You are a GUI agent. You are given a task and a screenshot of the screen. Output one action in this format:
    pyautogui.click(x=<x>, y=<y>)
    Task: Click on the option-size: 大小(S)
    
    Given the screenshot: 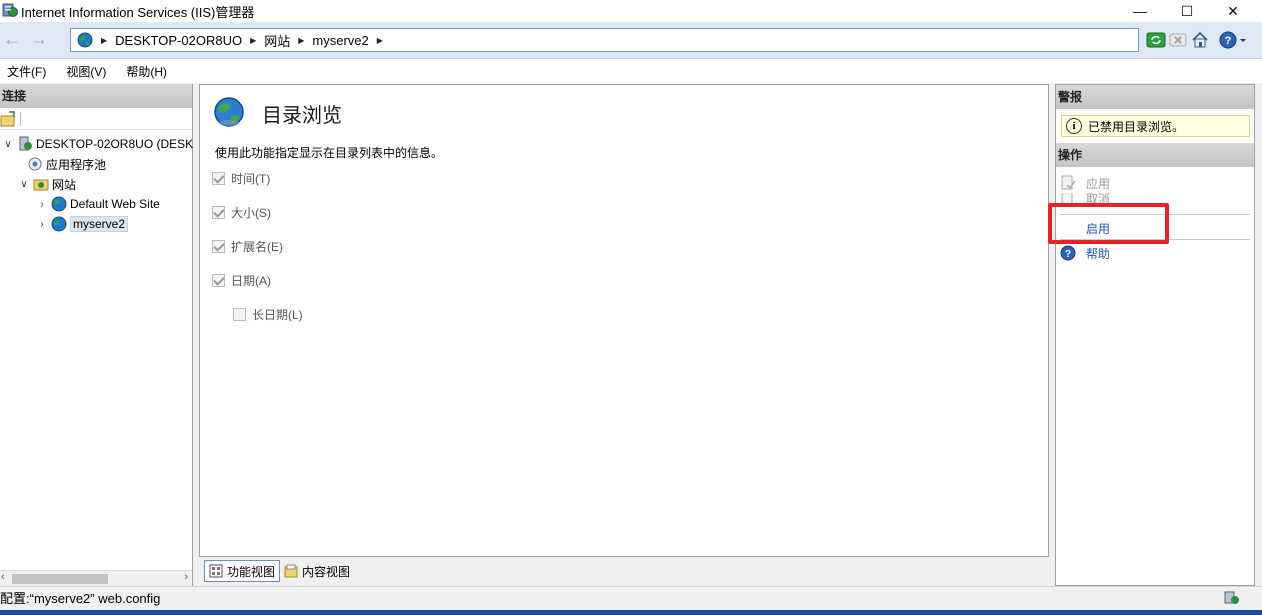 What is the action you would take?
    pyautogui.click(x=241, y=212)
    